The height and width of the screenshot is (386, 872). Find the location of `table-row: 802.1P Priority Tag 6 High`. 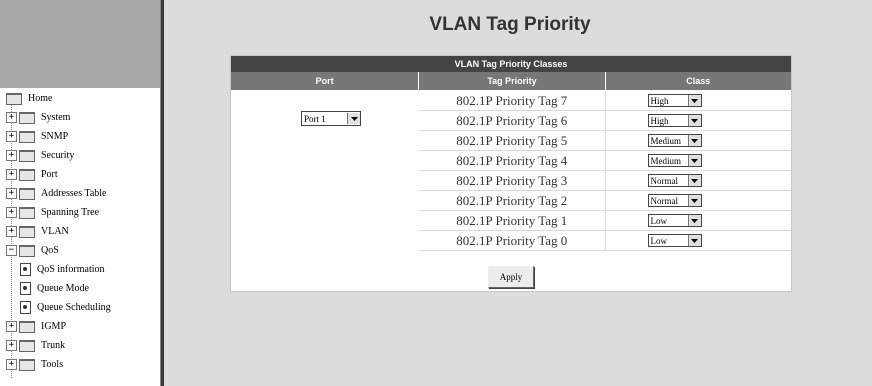

table-row: 802.1P Priority Tag 6 High is located at coordinates (605, 121).